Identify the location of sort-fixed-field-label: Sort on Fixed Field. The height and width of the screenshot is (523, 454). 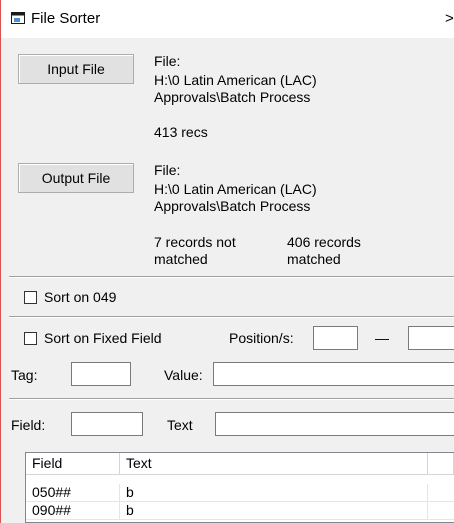
(103, 338).